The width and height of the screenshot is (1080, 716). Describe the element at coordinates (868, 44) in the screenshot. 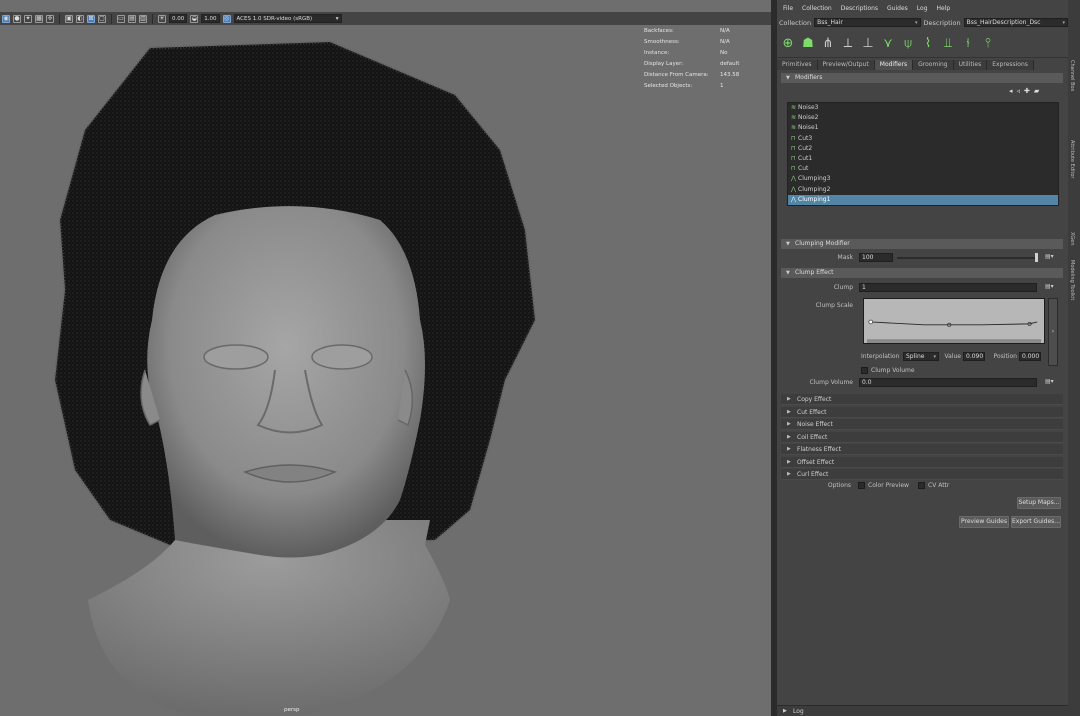

I see `select-guide-icon: ⊥` at that location.